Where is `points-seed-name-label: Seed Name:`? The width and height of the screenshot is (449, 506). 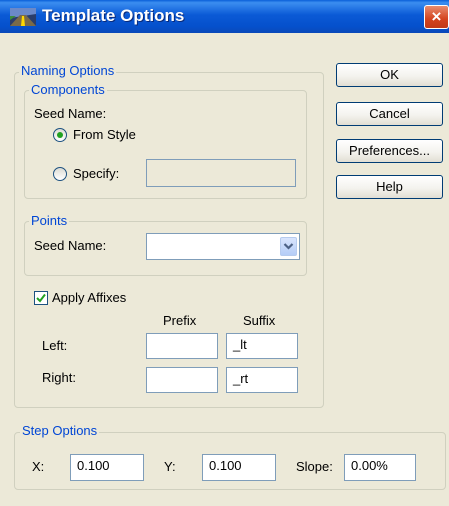
points-seed-name-label: Seed Name: is located at coordinates (70, 245).